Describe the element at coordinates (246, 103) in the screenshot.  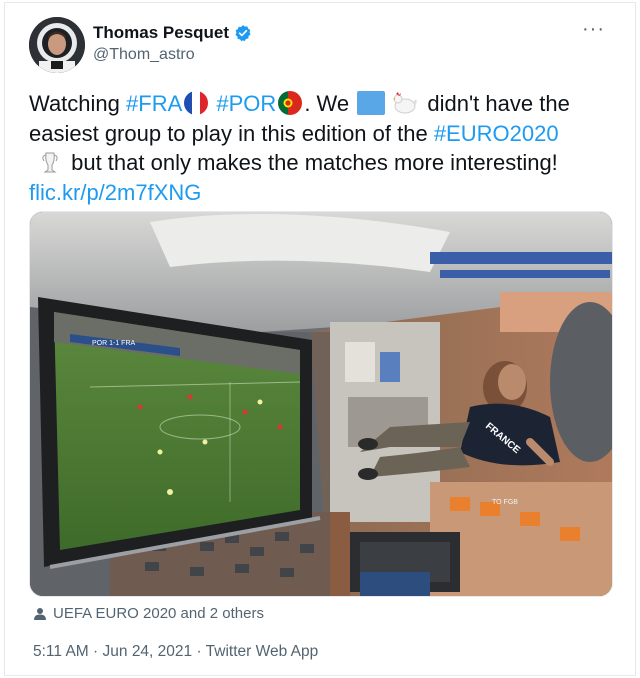
I see `hashtag-por: #POR` at that location.